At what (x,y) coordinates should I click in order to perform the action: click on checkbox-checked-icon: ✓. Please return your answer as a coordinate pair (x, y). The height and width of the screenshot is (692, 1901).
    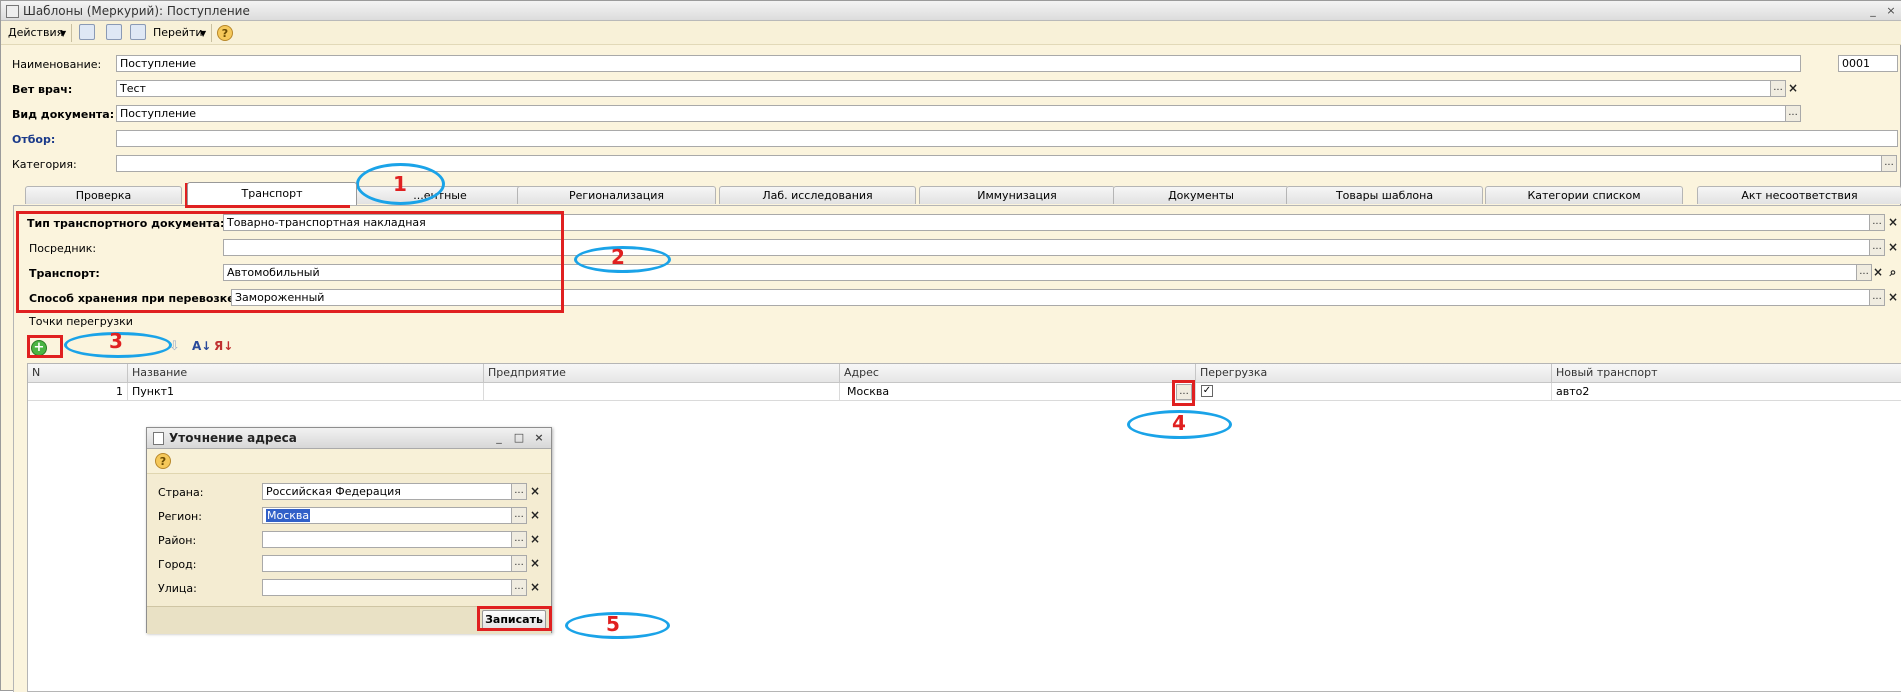
    Looking at the image, I should click on (1207, 391).